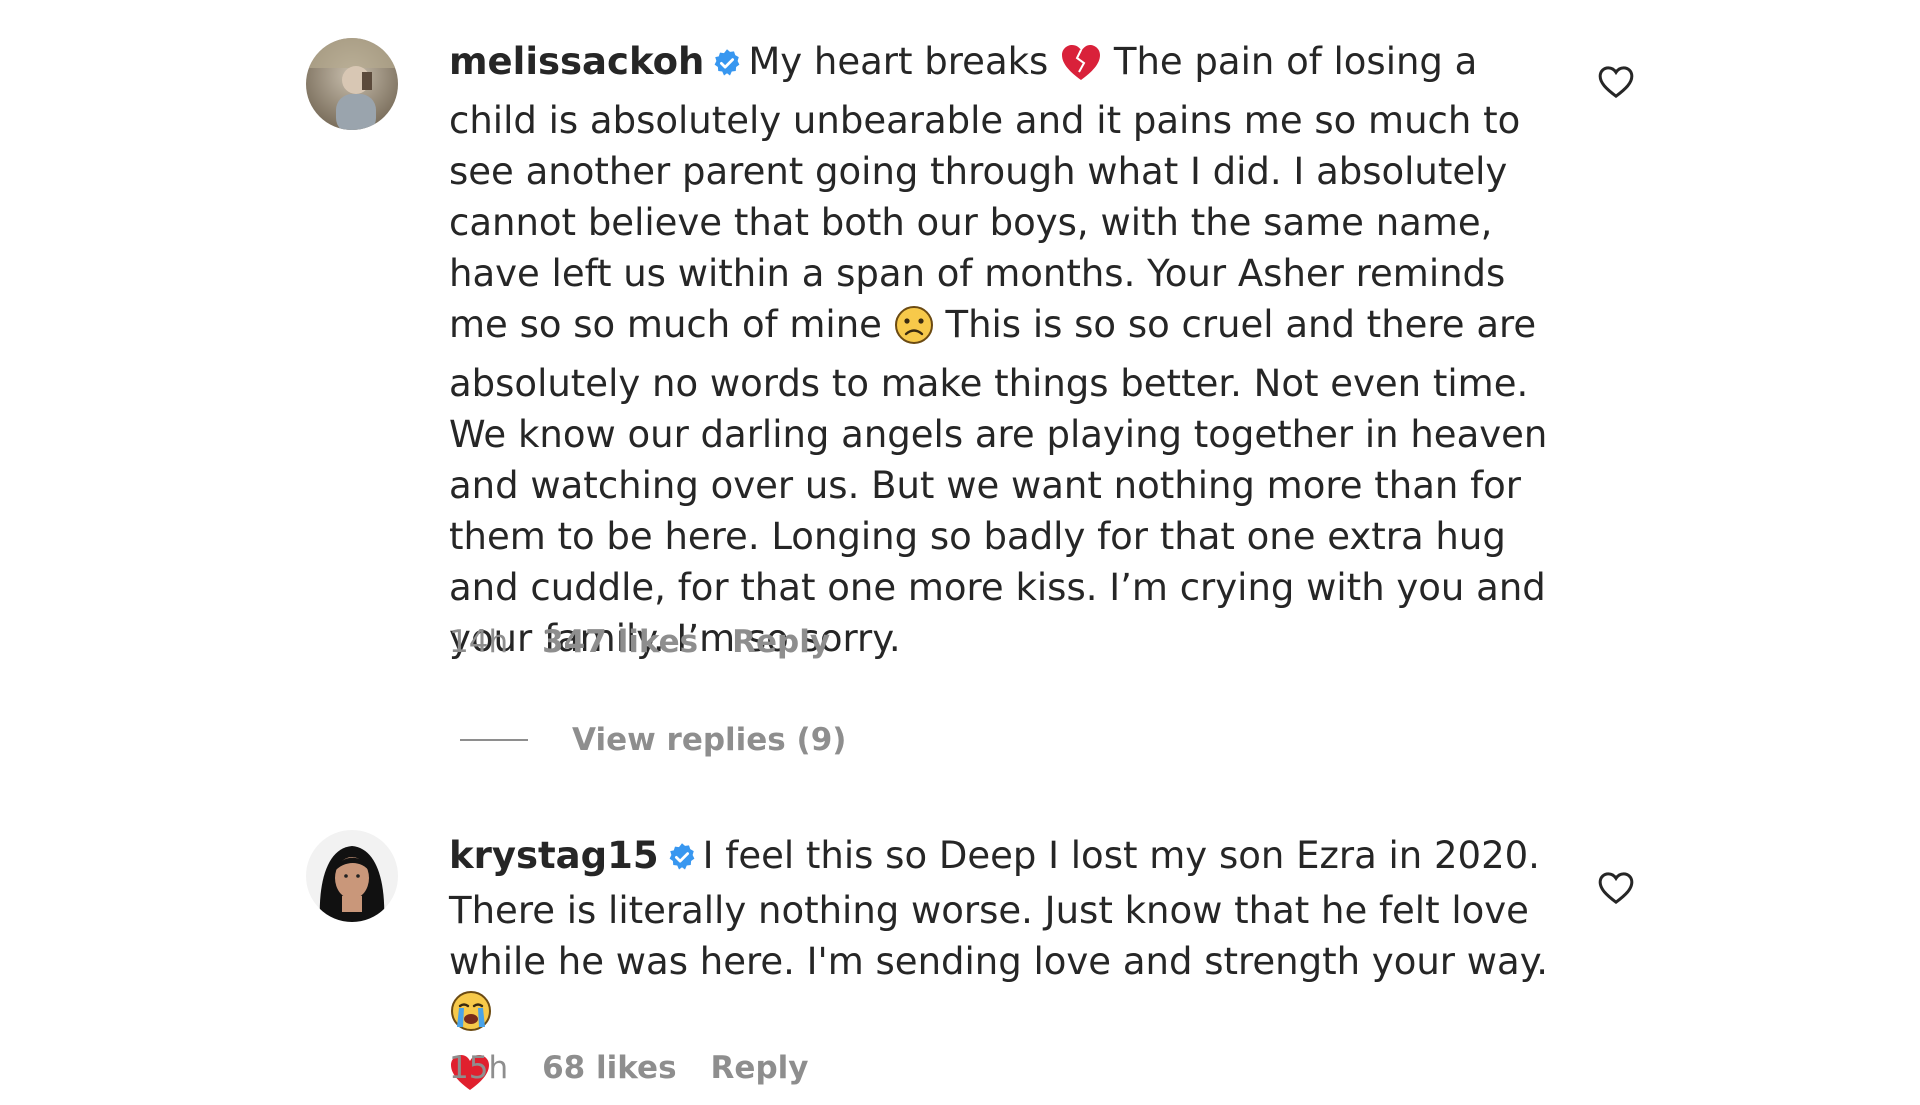  What do you see at coordinates (709, 740) in the screenshot?
I see `view-replies-label: View replies (9)` at bounding box center [709, 740].